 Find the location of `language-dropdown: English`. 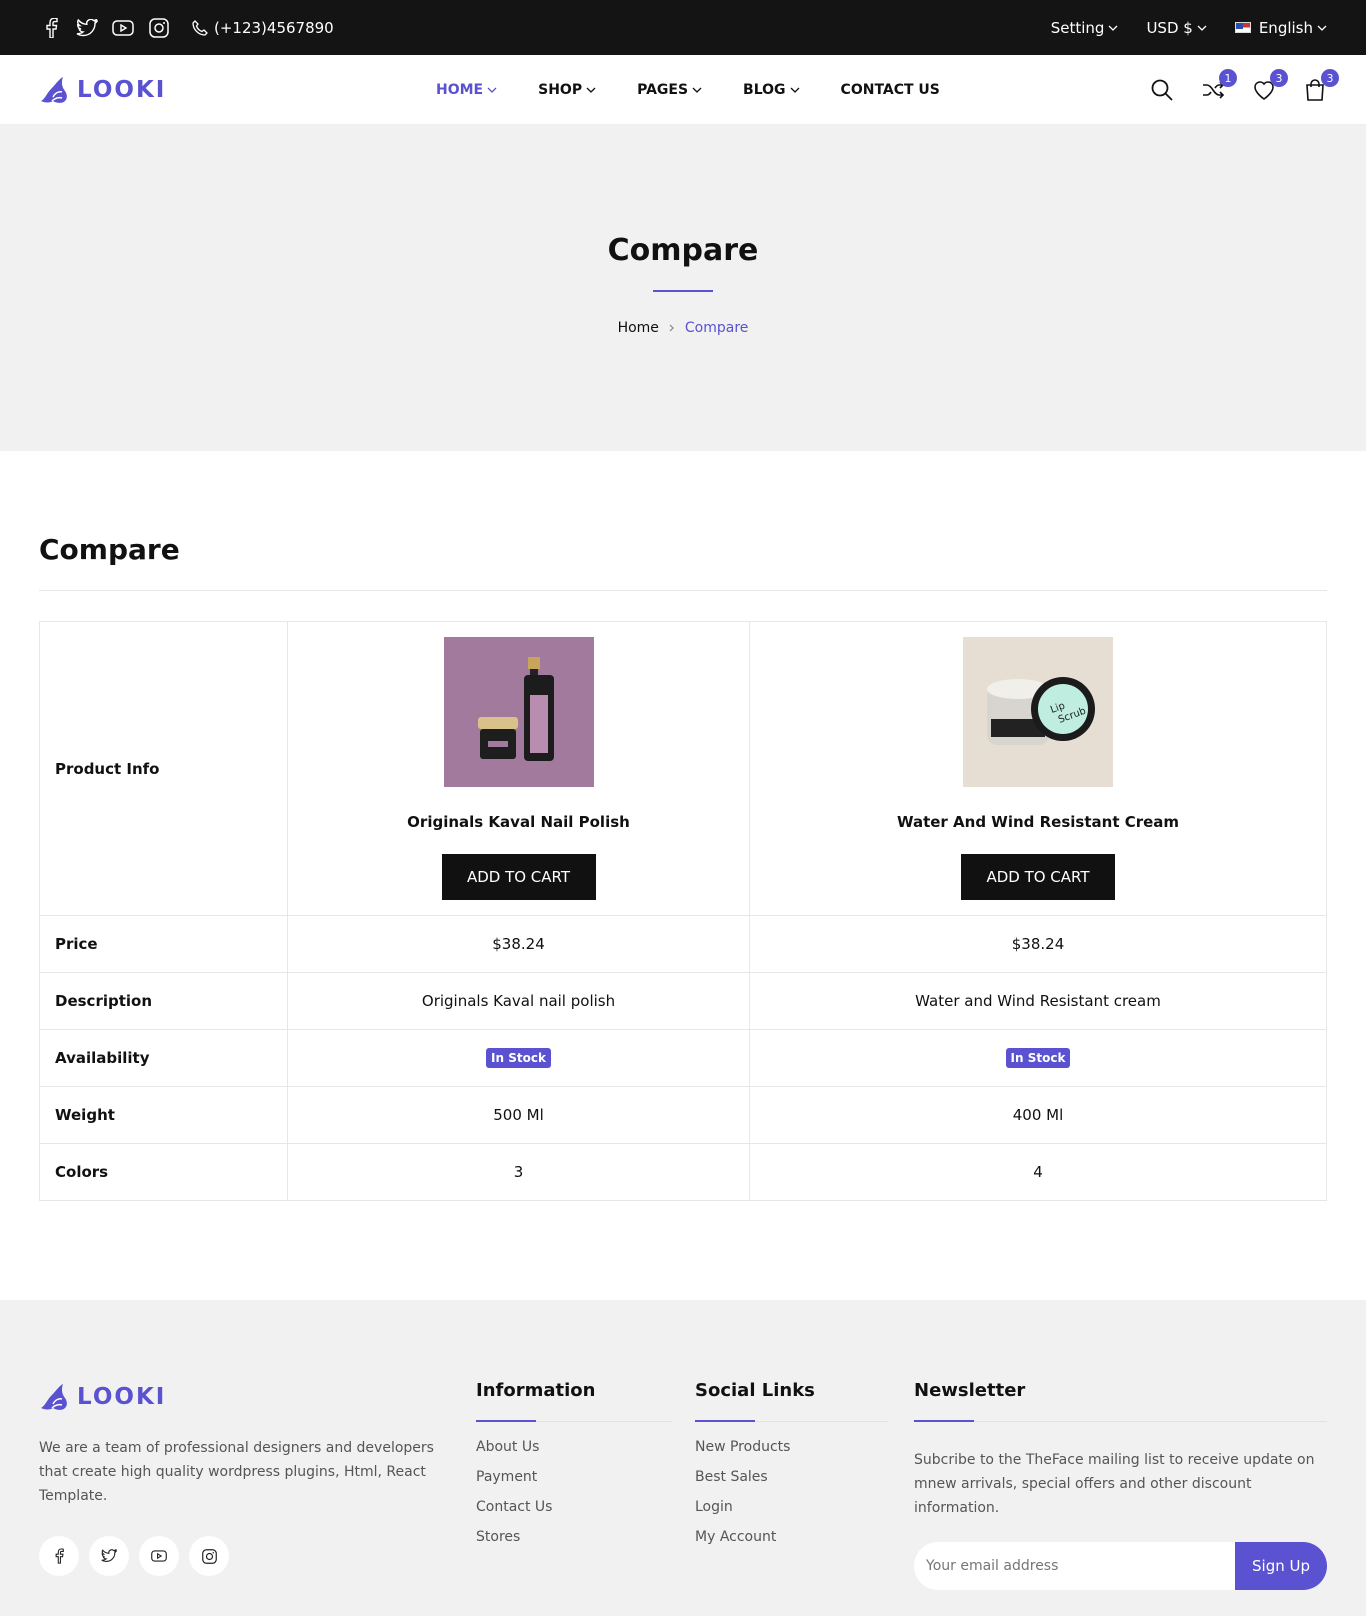

language-dropdown: English is located at coordinates (1280, 27).